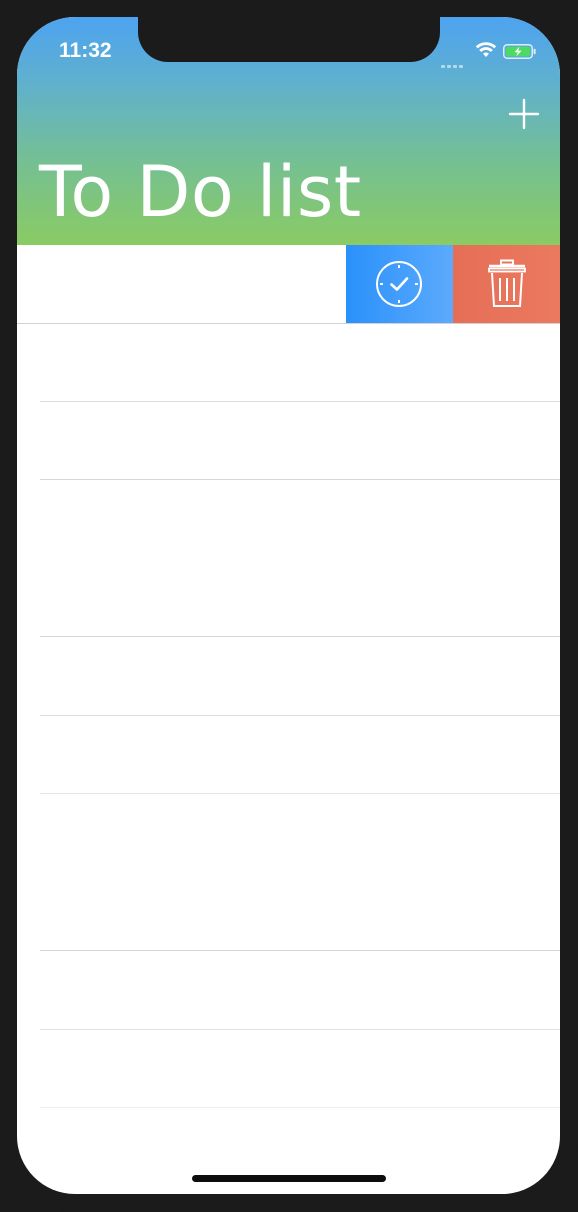 The height and width of the screenshot is (1212, 578). What do you see at coordinates (453, 64) in the screenshot?
I see `signal-dots-icon` at bounding box center [453, 64].